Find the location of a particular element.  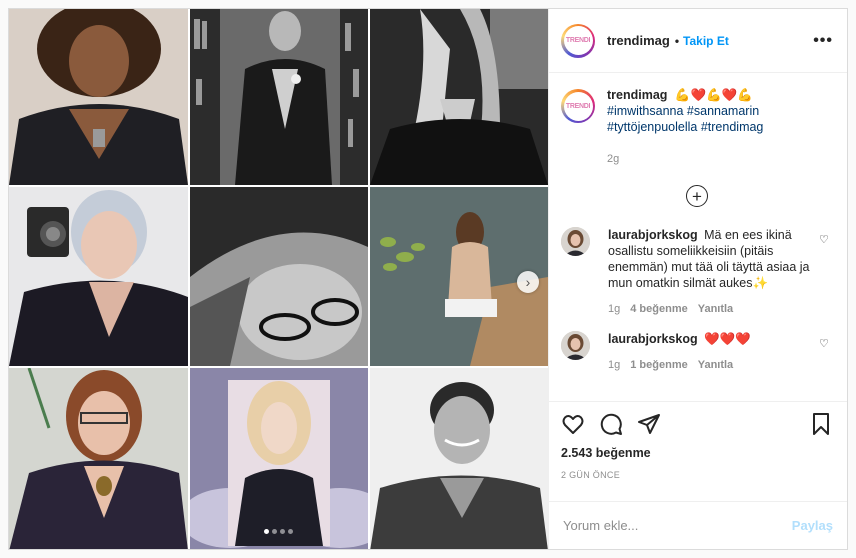

hashtag-link: #sannamarin is located at coordinates (723, 111).